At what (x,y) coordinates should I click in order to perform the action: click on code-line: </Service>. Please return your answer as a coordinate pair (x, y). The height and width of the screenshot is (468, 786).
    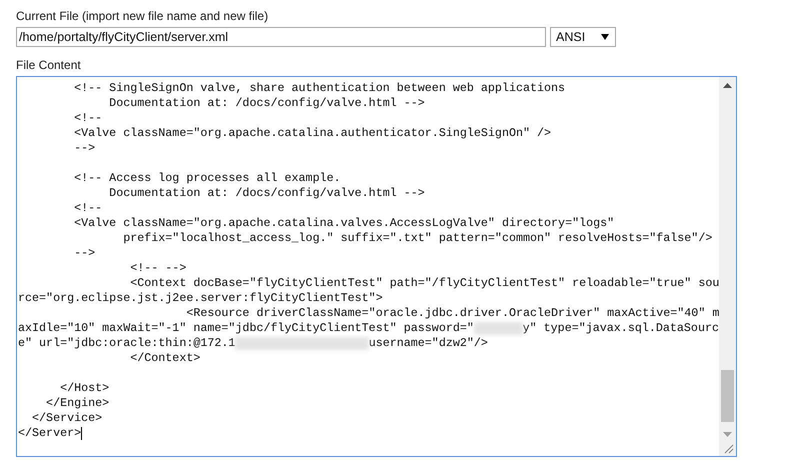
    Looking at the image, I should click on (66, 418).